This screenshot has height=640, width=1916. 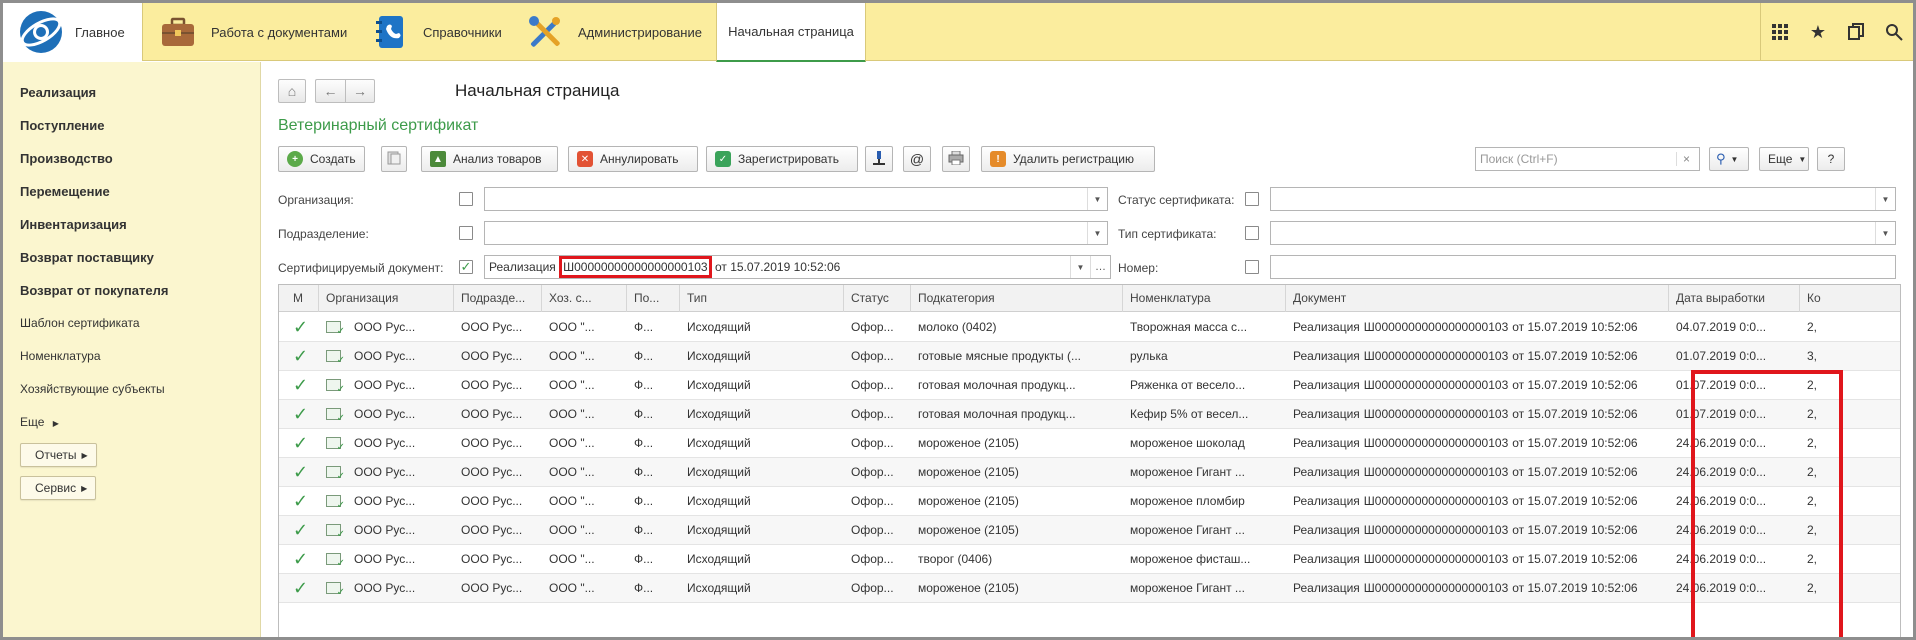 What do you see at coordinates (1149, 356) in the screenshot?
I see `cell-nomenclature: рулька` at bounding box center [1149, 356].